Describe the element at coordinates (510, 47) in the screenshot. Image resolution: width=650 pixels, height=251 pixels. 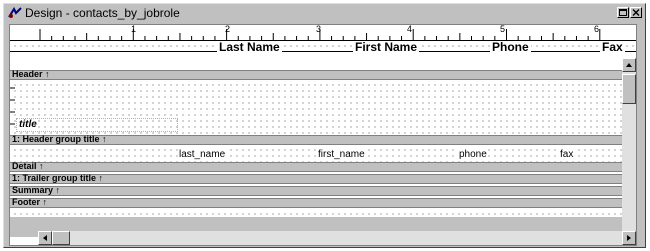
I see `phone-header: Phone` at that location.